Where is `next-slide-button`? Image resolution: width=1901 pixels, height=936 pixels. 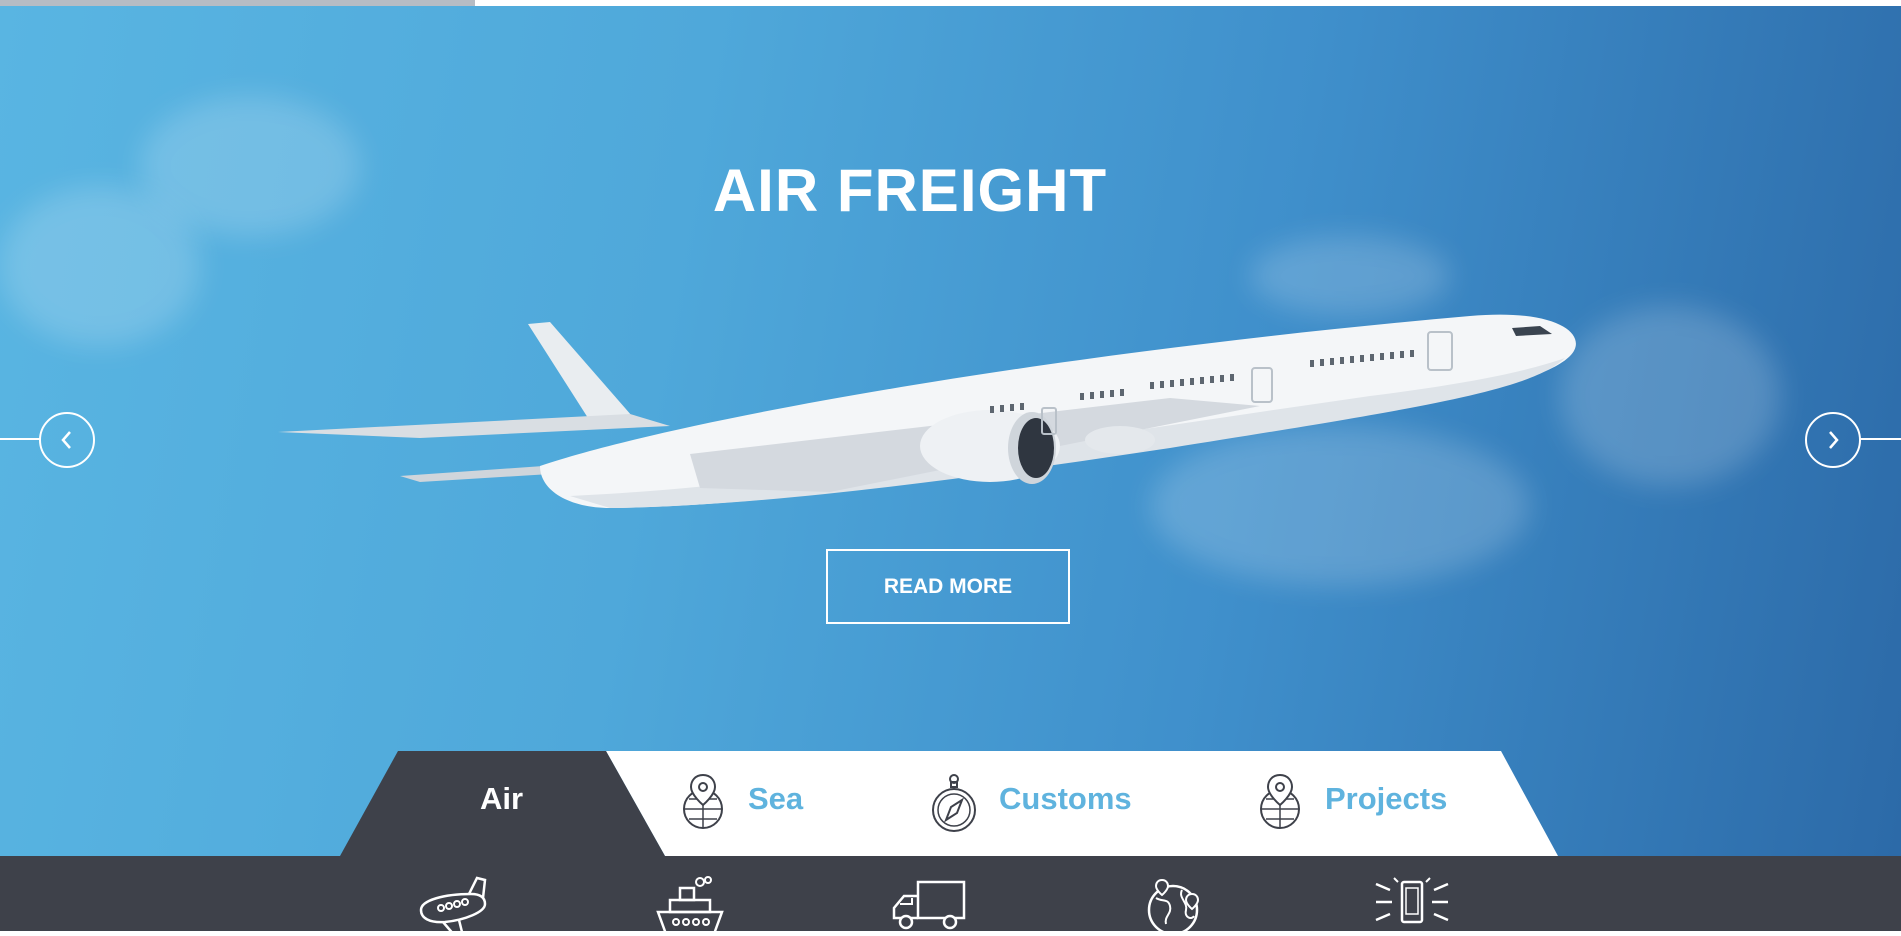 next-slide-button is located at coordinates (1833, 440).